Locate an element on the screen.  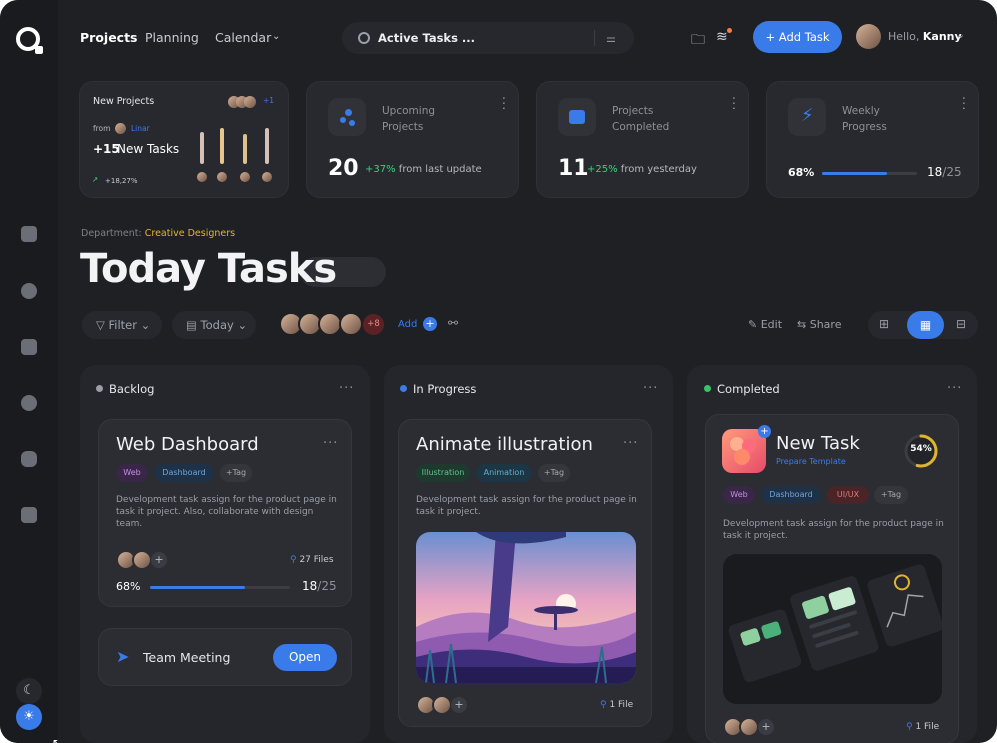
department-label: Department: Creative Designers is located at coordinates (158, 233).